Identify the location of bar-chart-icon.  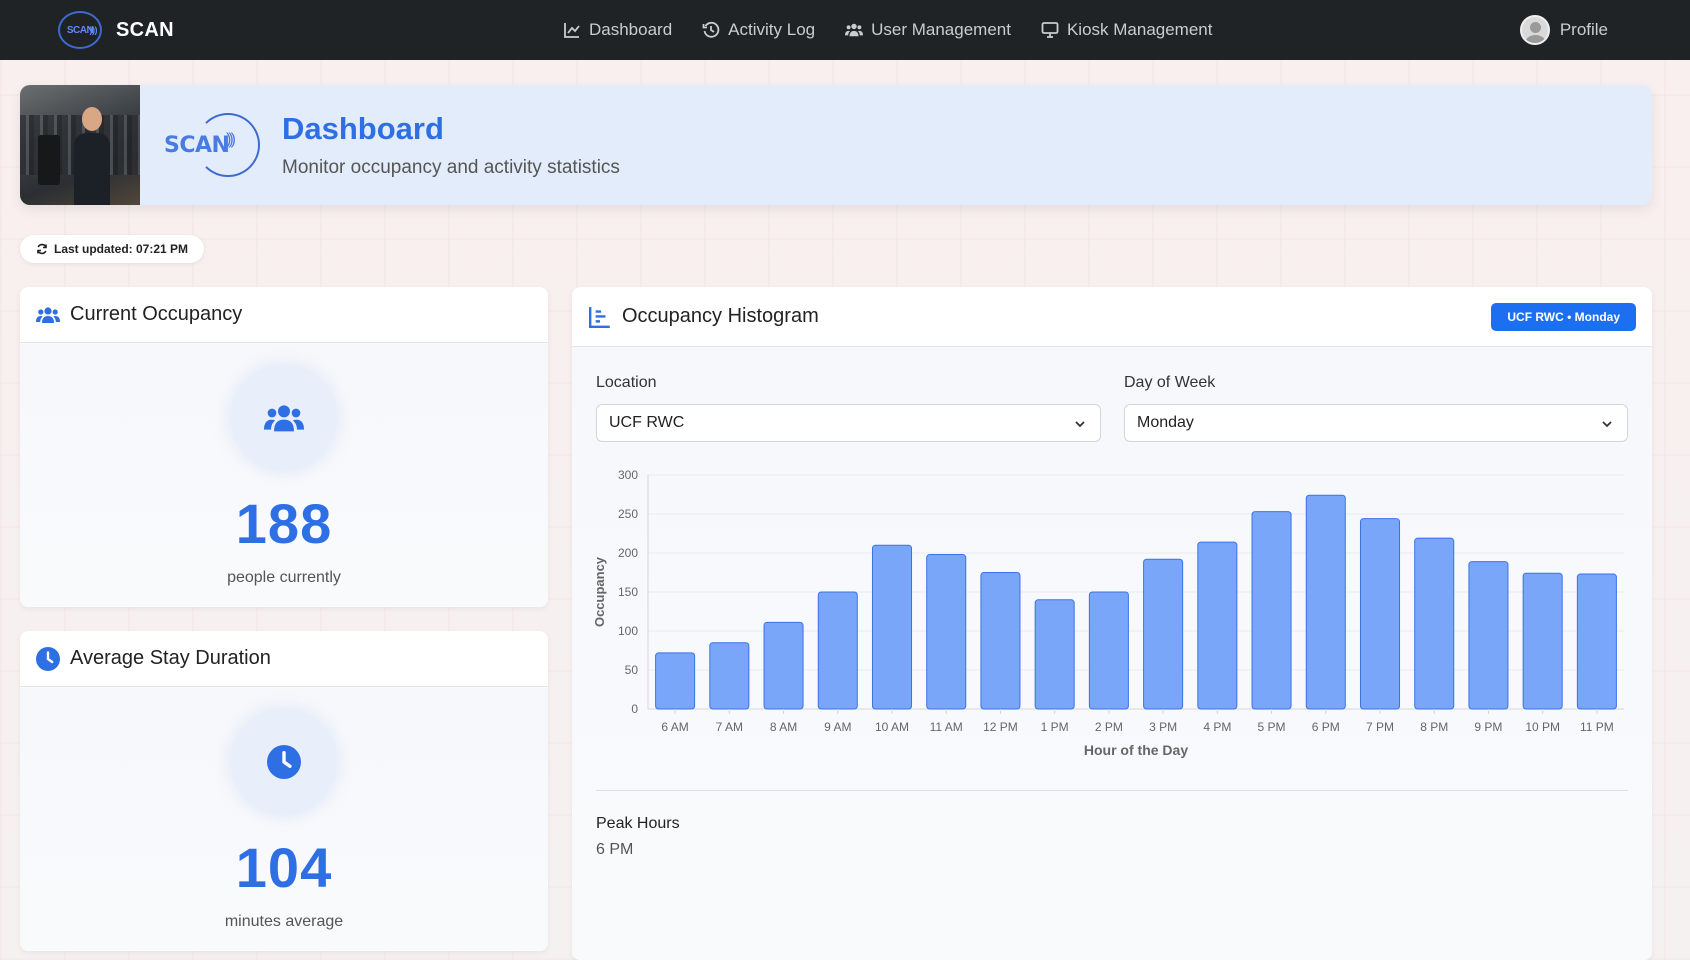
(599, 317).